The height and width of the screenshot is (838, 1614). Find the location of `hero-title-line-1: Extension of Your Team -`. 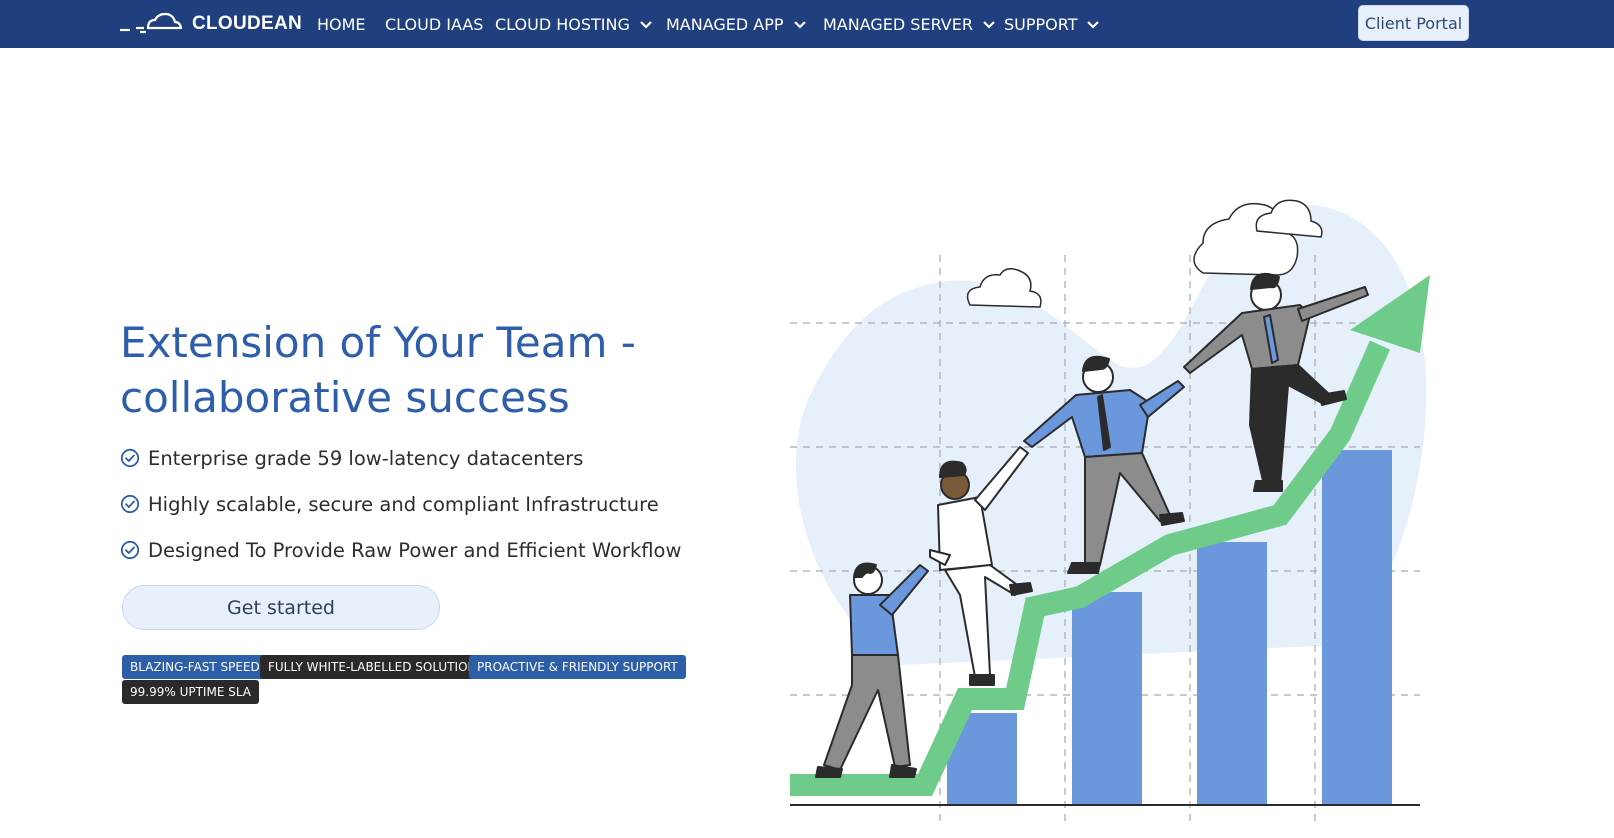

hero-title-line-1: Extension of Your Team - is located at coordinates (378, 342).